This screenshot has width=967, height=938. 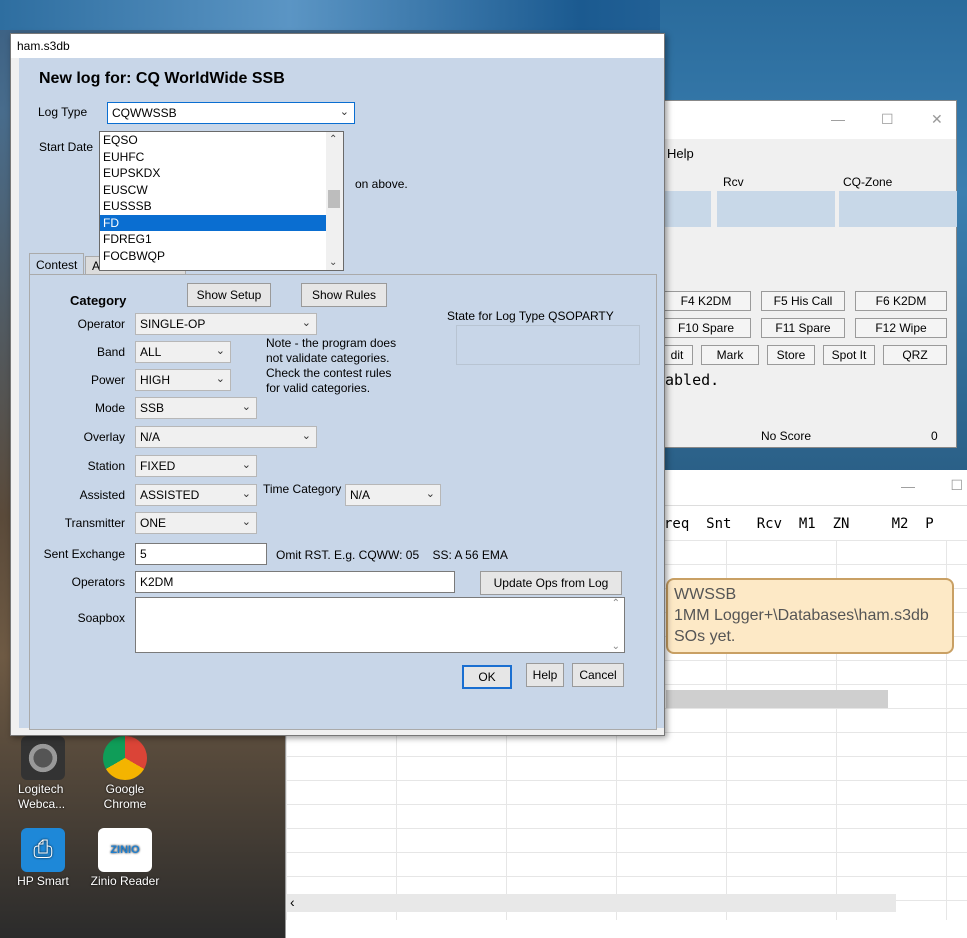 What do you see at coordinates (392, 555) in the screenshot?
I see `exchange-hint: Omit RST. E.g. CQWW: 05 SS: A 56 EMA` at bounding box center [392, 555].